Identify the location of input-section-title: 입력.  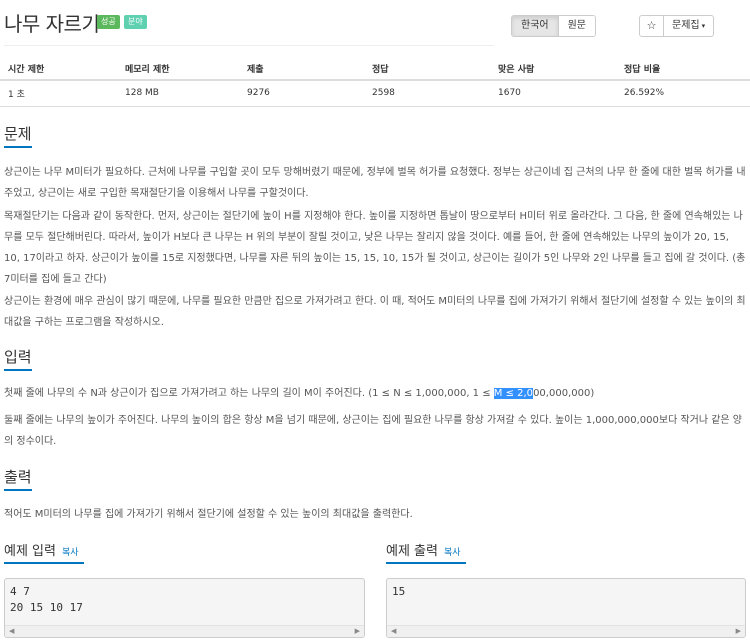
(18, 357).